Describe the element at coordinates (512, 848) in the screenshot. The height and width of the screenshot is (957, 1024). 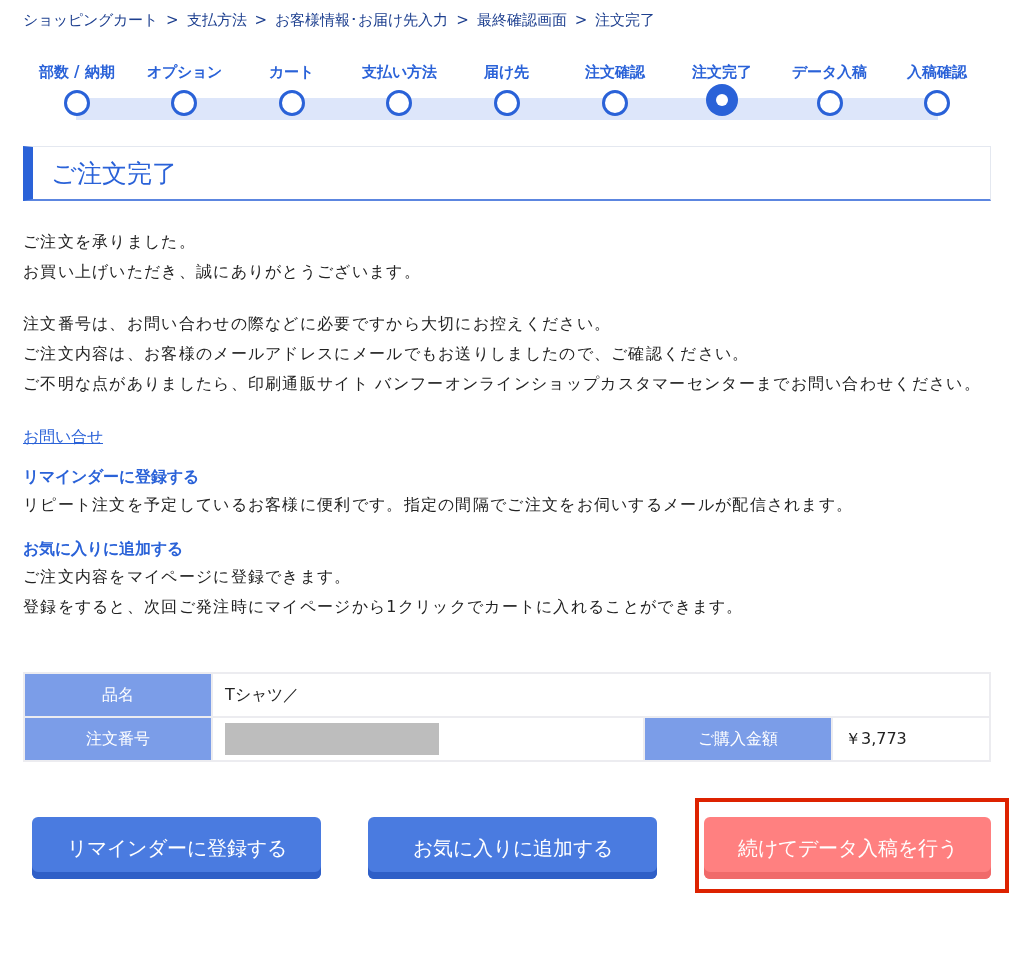
I see `action-button: お気に入りに追加する` at that location.